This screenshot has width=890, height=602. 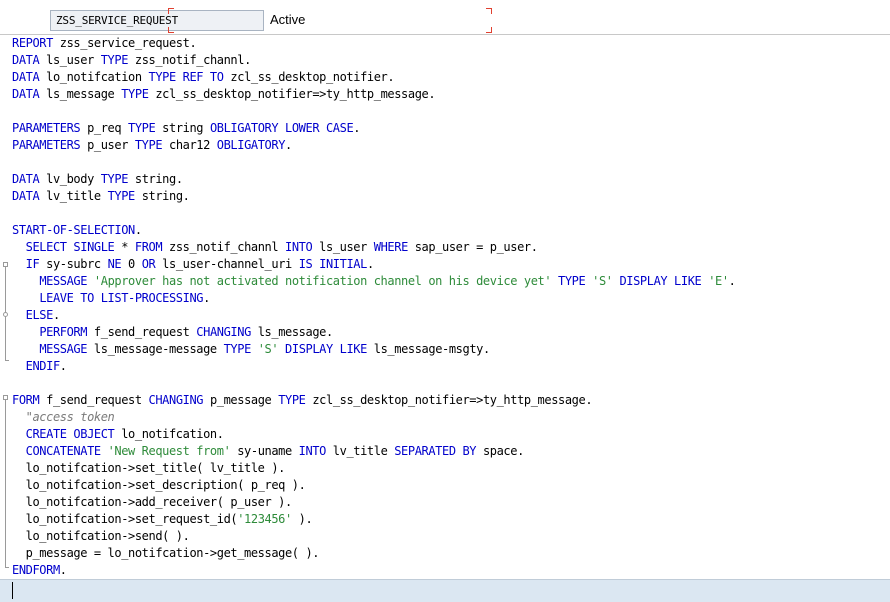 I want to click on code-token: zss_notif_channl., so click(x=189, y=60).